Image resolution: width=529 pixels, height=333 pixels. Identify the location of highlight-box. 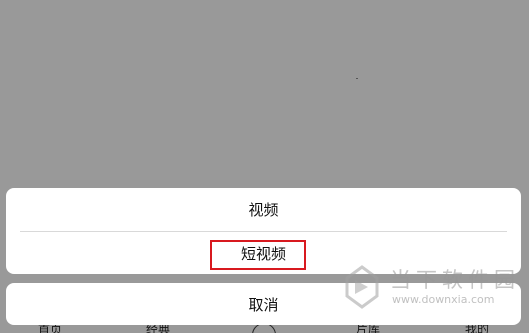
(258, 255).